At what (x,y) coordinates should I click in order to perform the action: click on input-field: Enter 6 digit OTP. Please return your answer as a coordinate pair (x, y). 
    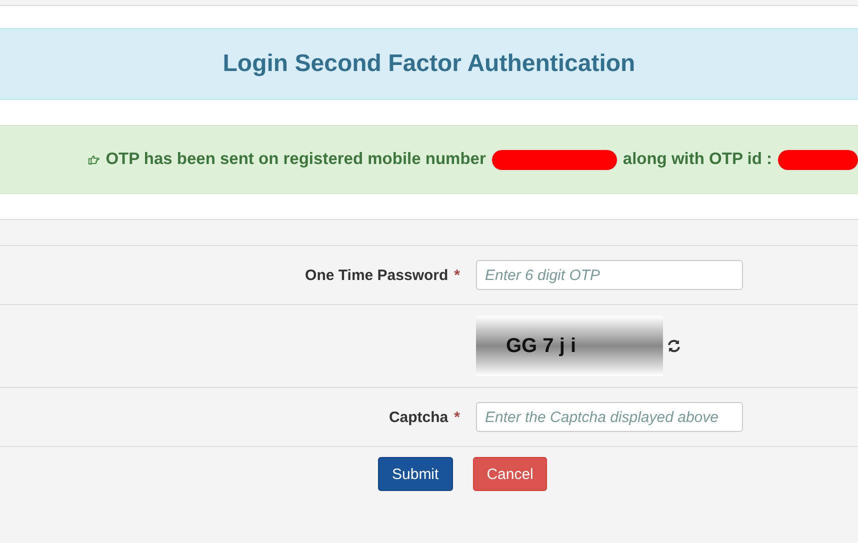
    Looking at the image, I should click on (609, 275).